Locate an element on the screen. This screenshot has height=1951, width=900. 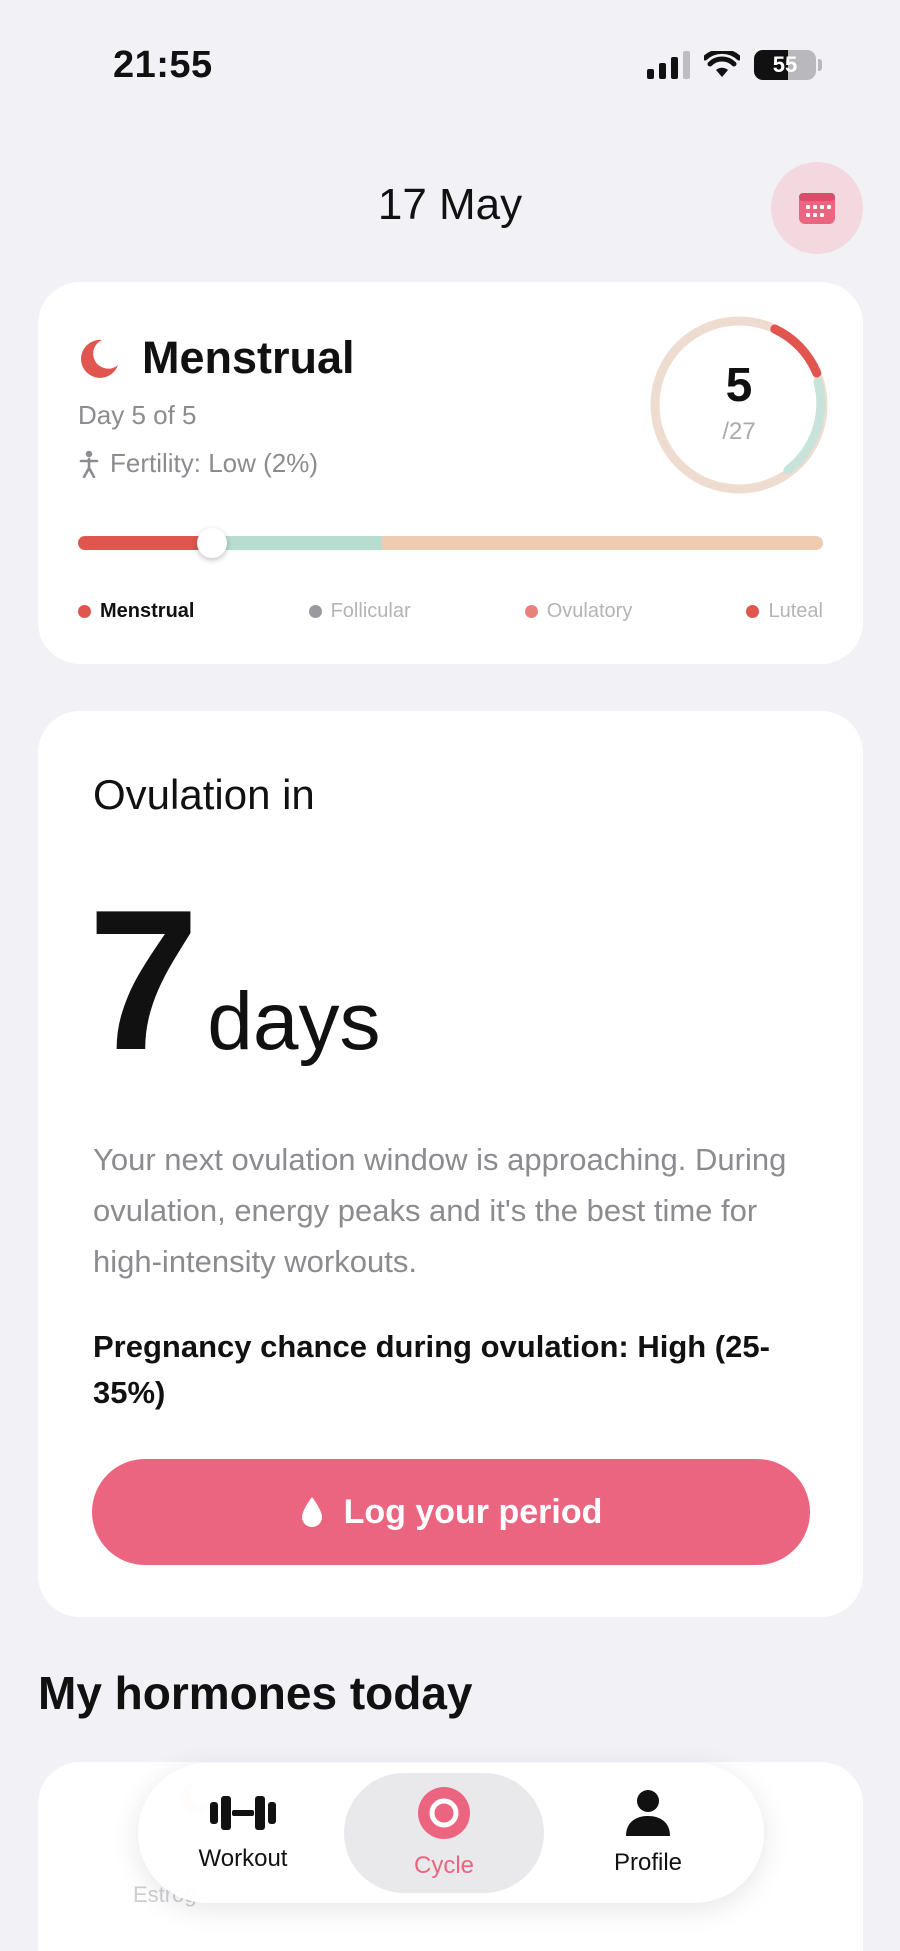
legend-item-follicular: Follicular is located at coordinates (359, 611).